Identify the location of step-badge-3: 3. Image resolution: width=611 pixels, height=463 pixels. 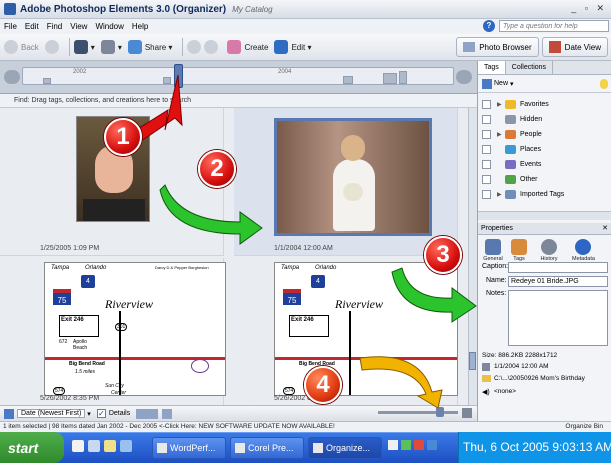
(443, 255).